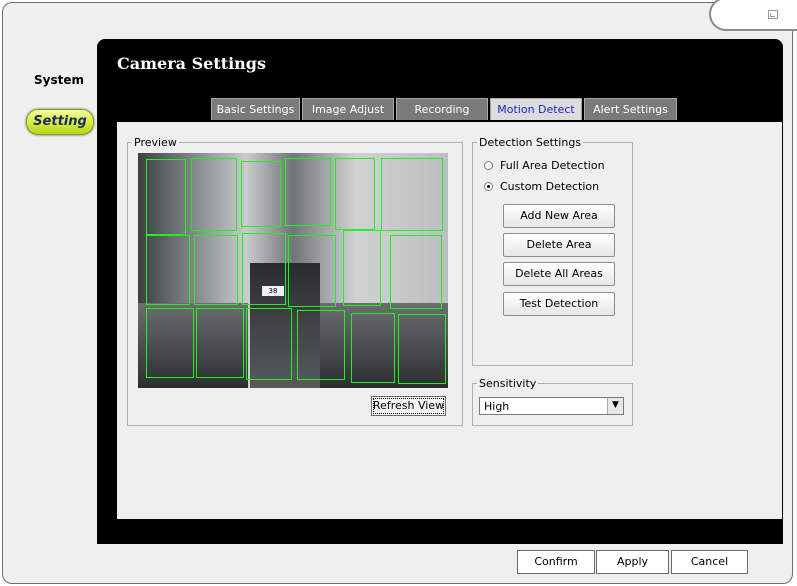 The image size is (797, 586). Describe the element at coordinates (348, 109) in the screenshot. I see `tab-image-adjust: Image Adjust` at that location.